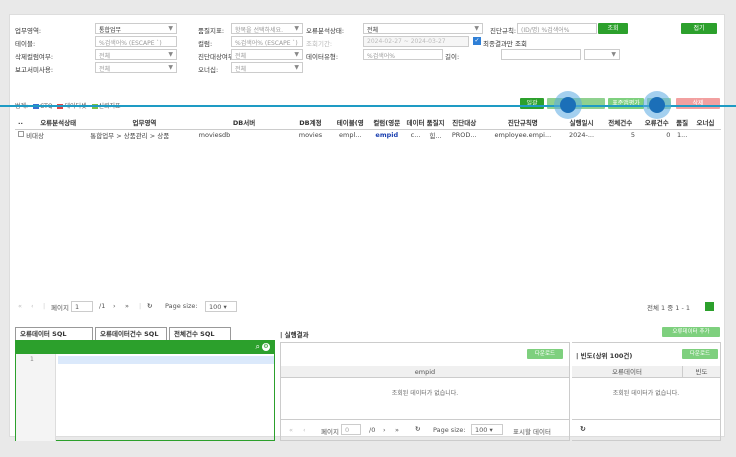 The width and height of the screenshot is (736, 457). What do you see at coordinates (136, 54) in the screenshot?
I see `delete-col-select: 전체 ▼` at bounding box center [136, 54].